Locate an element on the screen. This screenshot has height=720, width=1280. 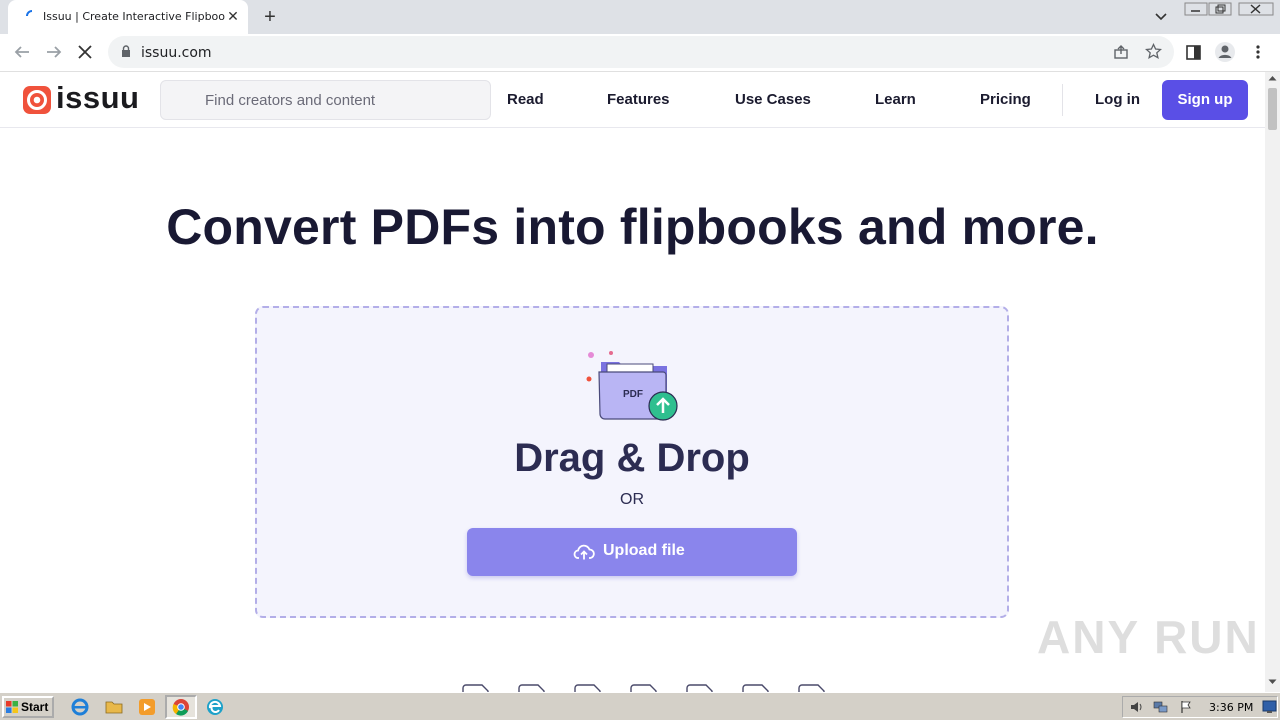
address-bar: issuu.com is located at coordinates (641, 52).